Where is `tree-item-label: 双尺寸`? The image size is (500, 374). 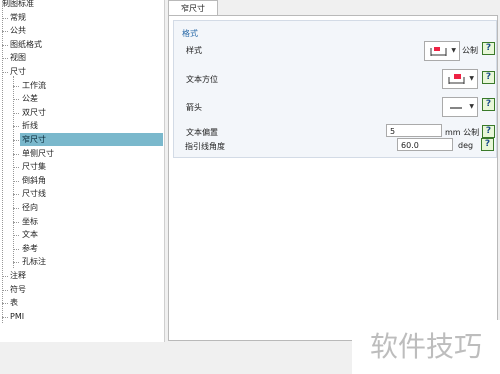
tree-item-label: 双尺寸 is located at coordinates (34, 112).